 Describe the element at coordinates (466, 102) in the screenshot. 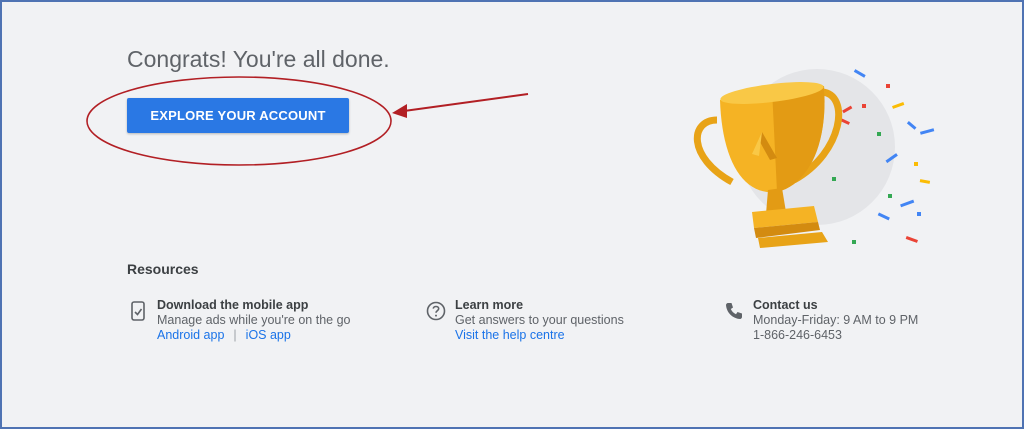

I see `annotation-arrow-line` at that location.